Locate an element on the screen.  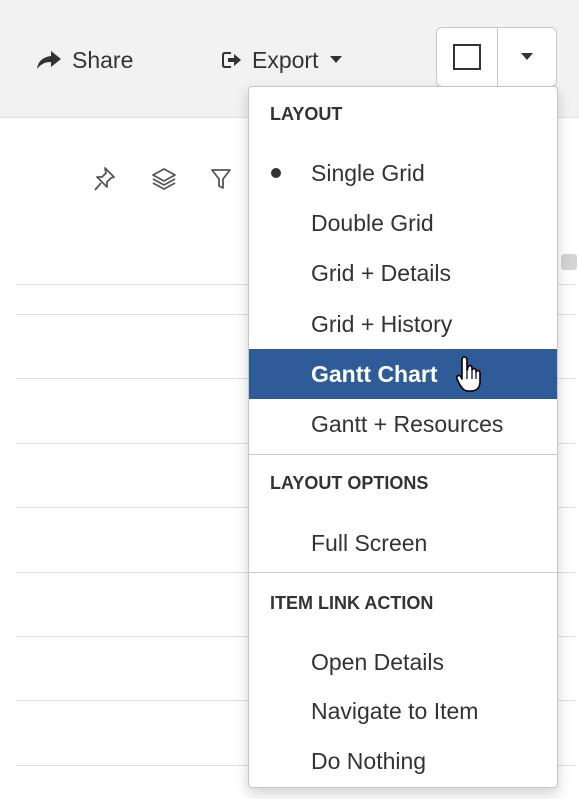
menu-item-label: Full Screen is located at coordinates (369, 542).